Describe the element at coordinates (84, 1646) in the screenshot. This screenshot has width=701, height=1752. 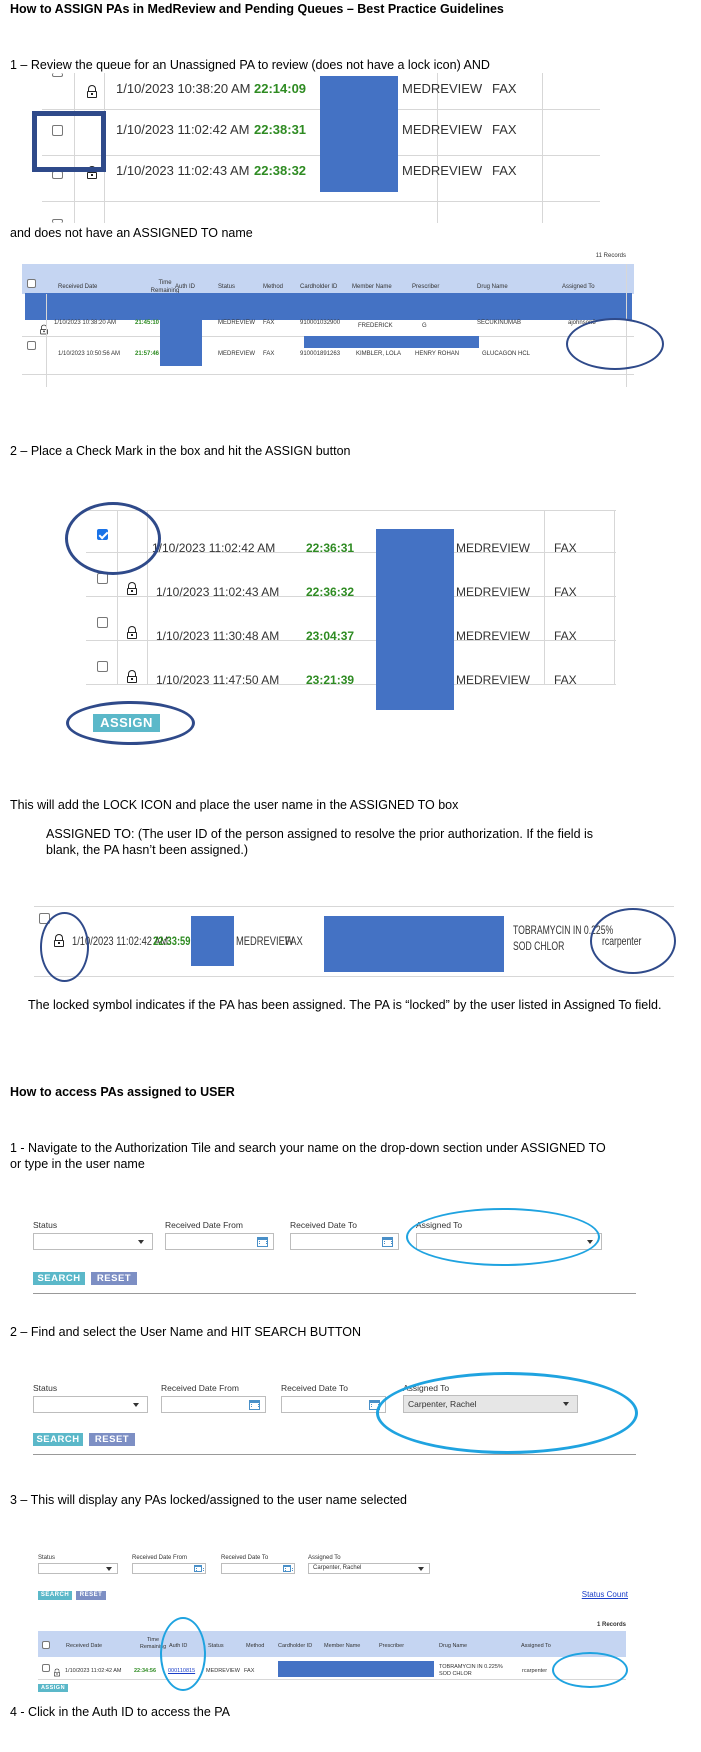
I see `header-received-date: Received Date` at that location.